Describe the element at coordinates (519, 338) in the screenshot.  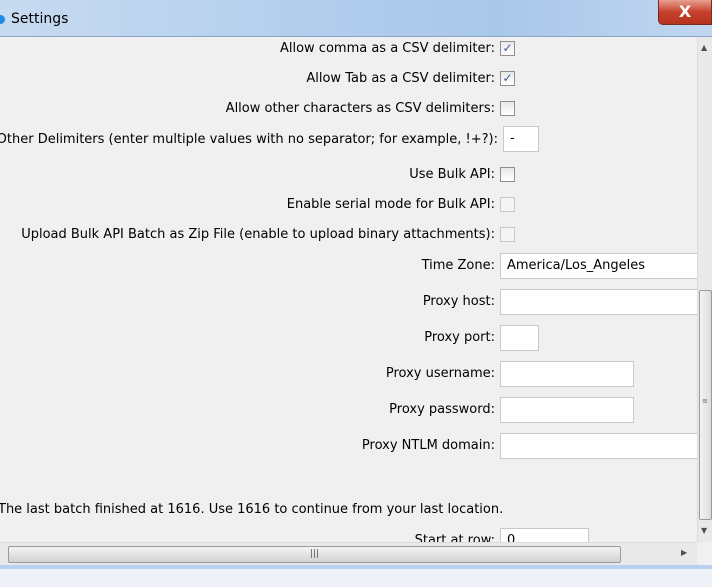
I see `proxy-port-input` at that location.